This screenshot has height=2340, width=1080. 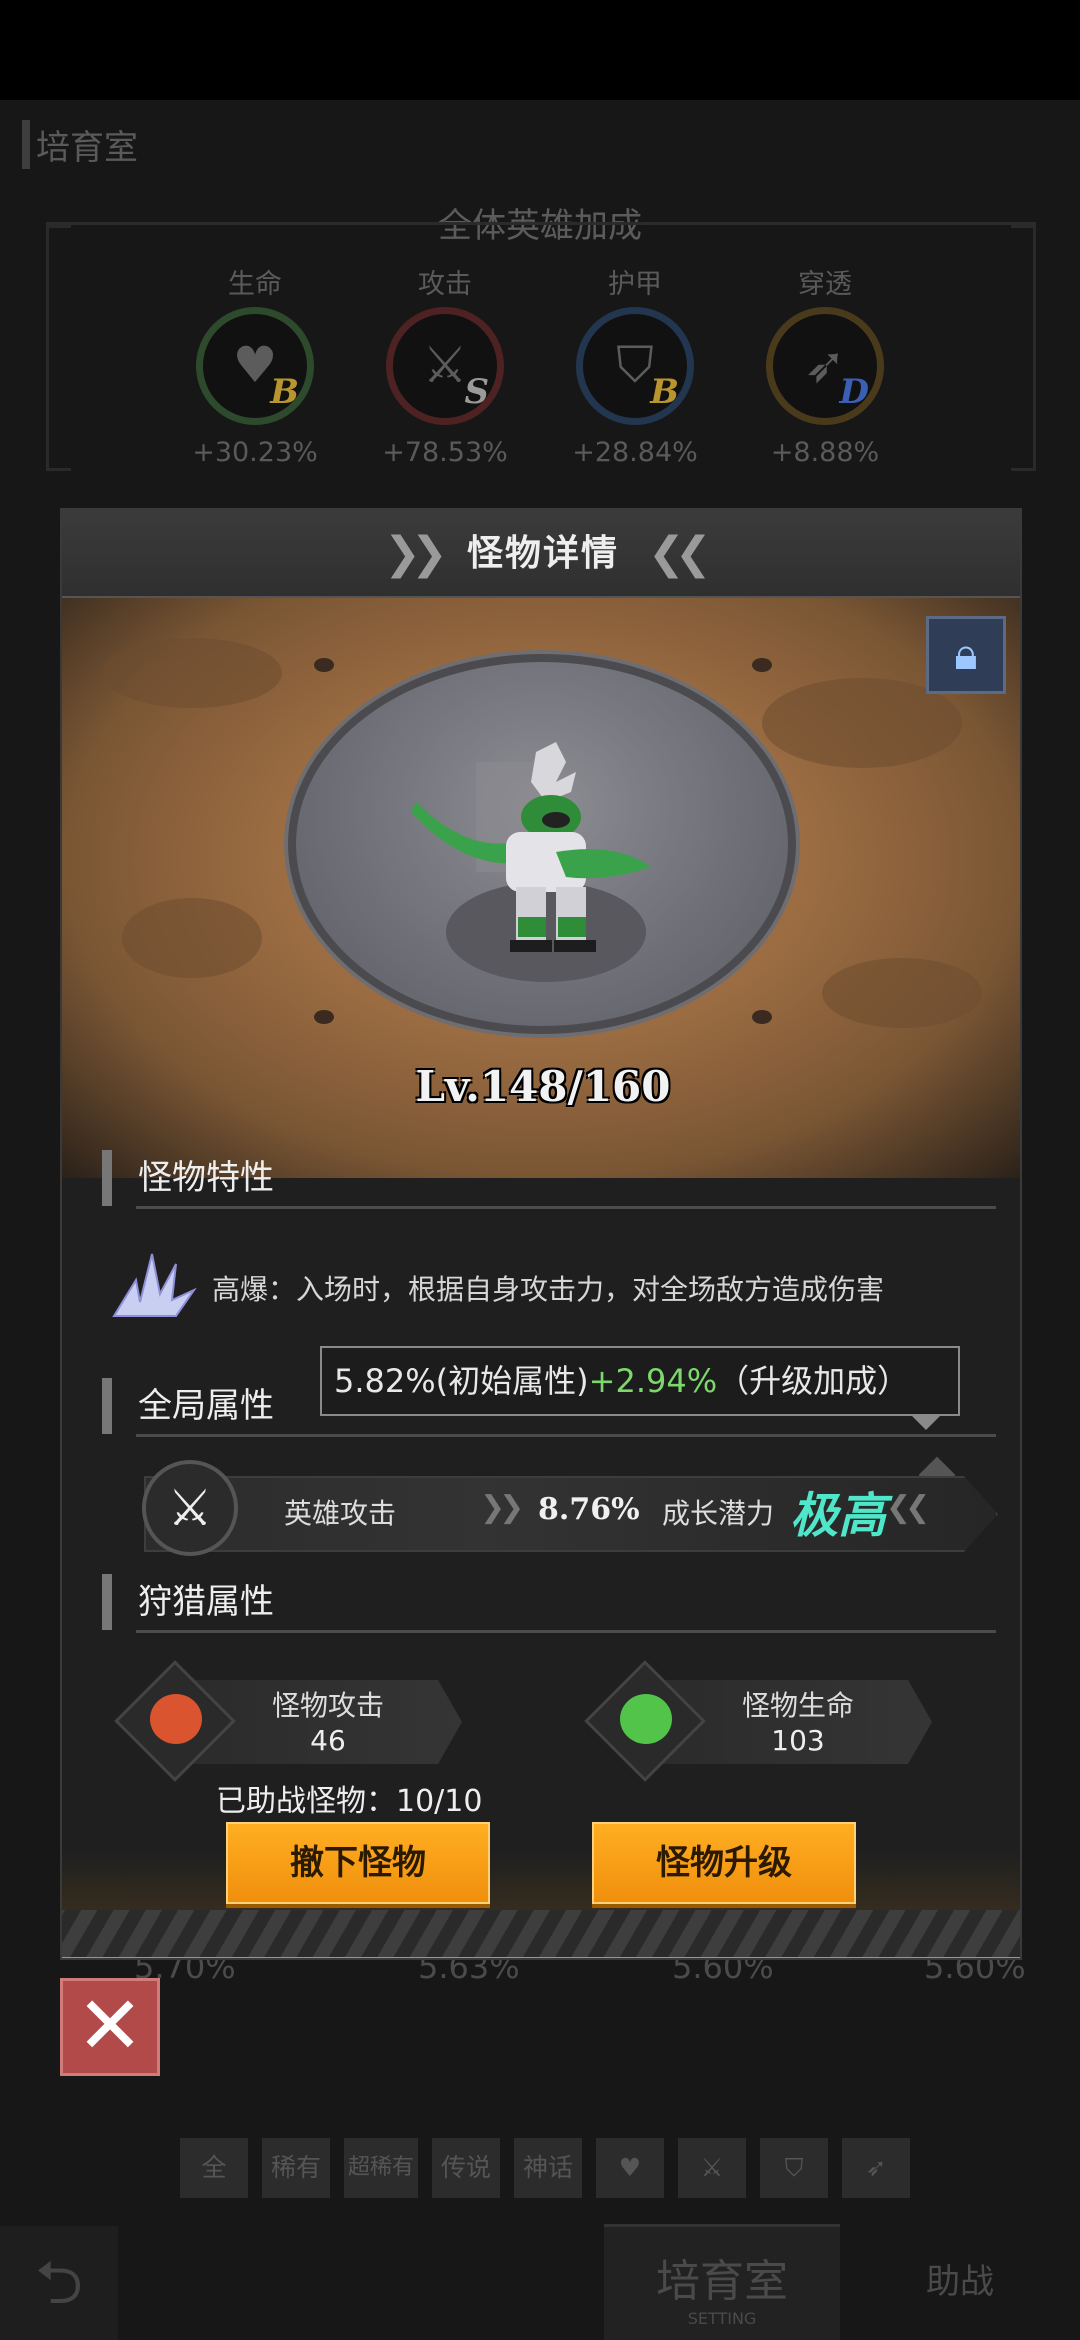 What do you see at coordinates (722, 2318) in the screenshot?
I see `tab-nursery-sub: SETTING` at bounding box center [722, 2318].